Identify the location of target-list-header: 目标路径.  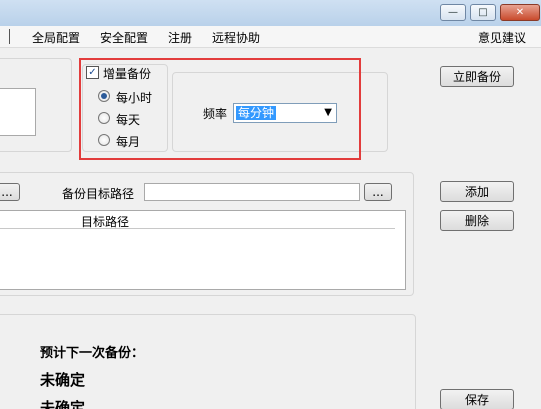
(197, 220).